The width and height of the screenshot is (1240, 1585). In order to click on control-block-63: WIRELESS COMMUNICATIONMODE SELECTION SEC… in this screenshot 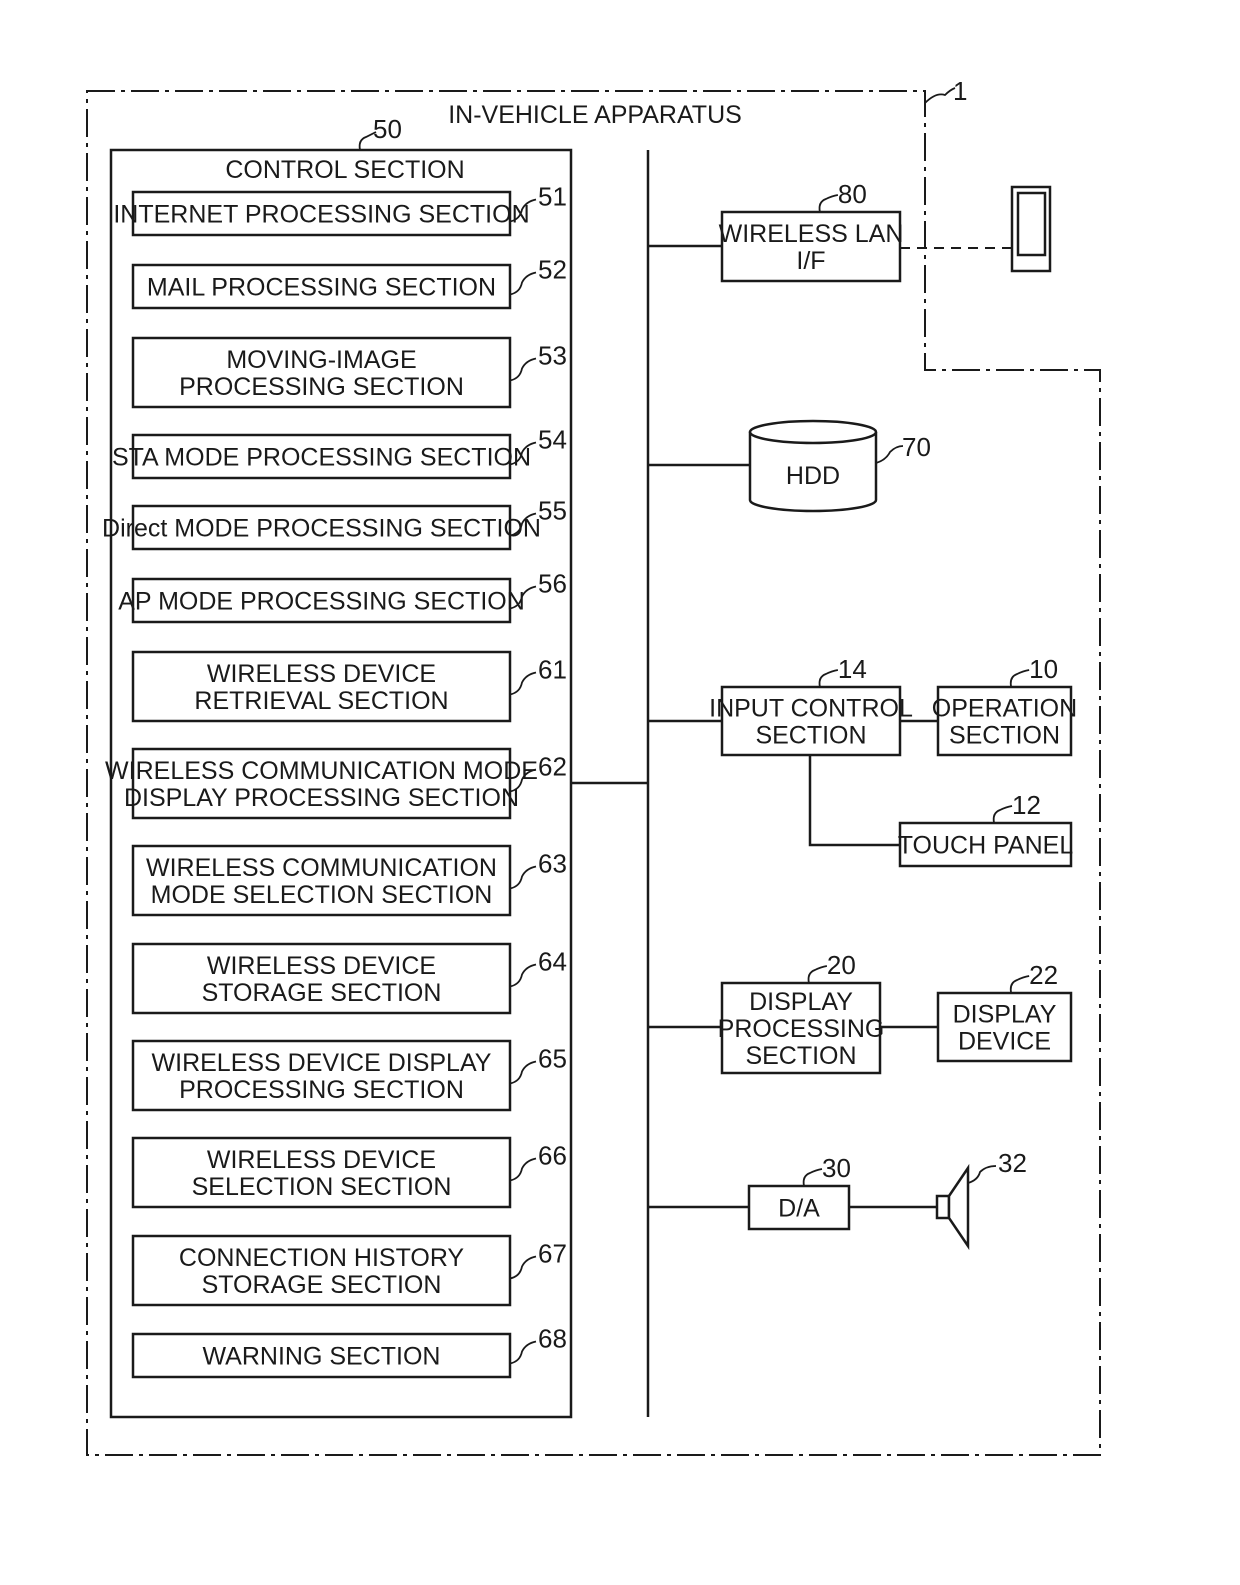, I will do `click(349, 880)`.